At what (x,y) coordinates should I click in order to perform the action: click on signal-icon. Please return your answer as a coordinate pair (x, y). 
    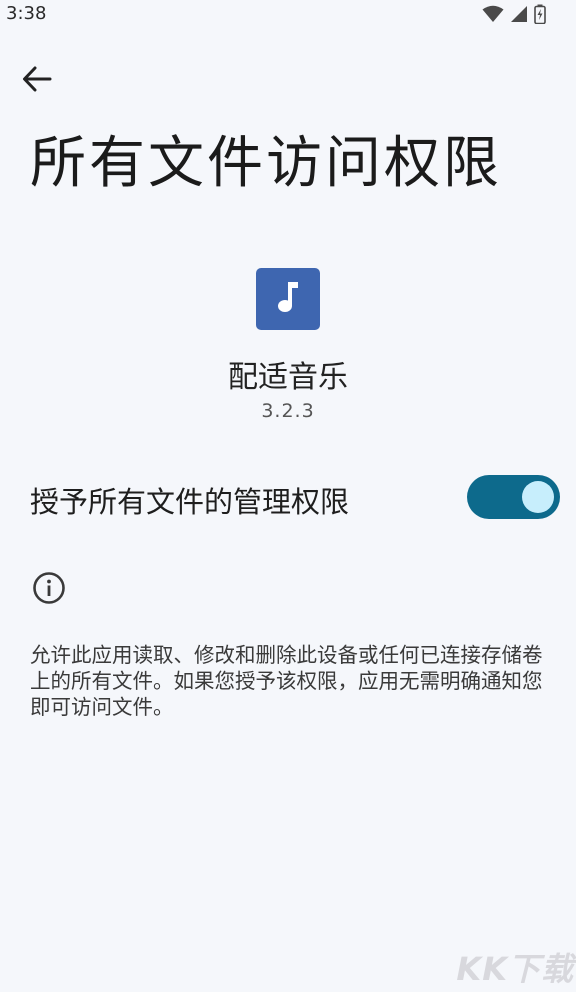
    Looking at the image, I should click on (519, 16).